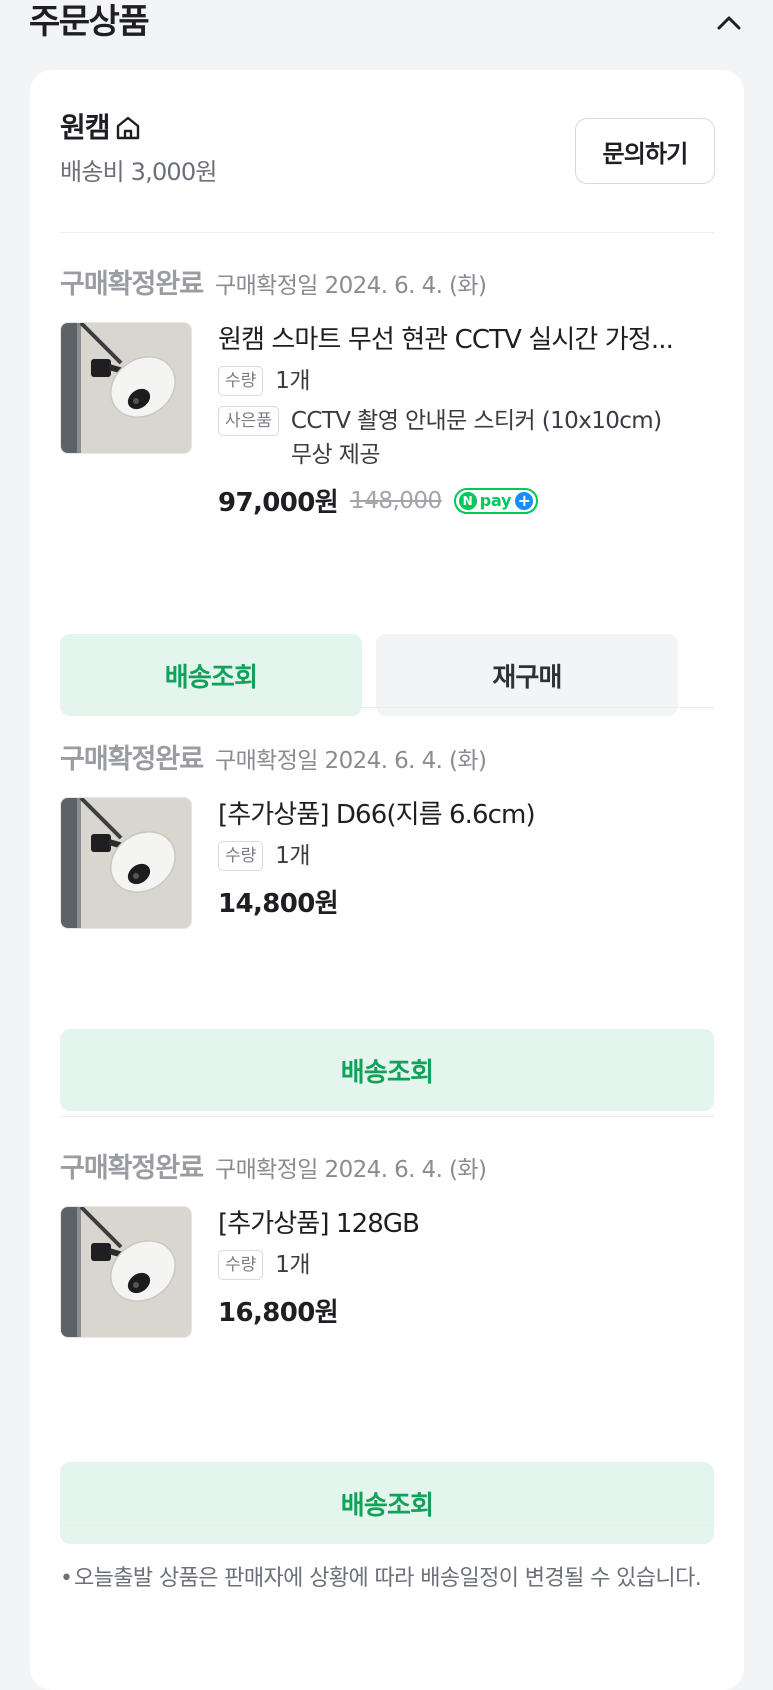  What do you see at coordinates (85, 127) in the screenshot?
I see `seller-name-label: 원캠` at bounding box center [85, 127].